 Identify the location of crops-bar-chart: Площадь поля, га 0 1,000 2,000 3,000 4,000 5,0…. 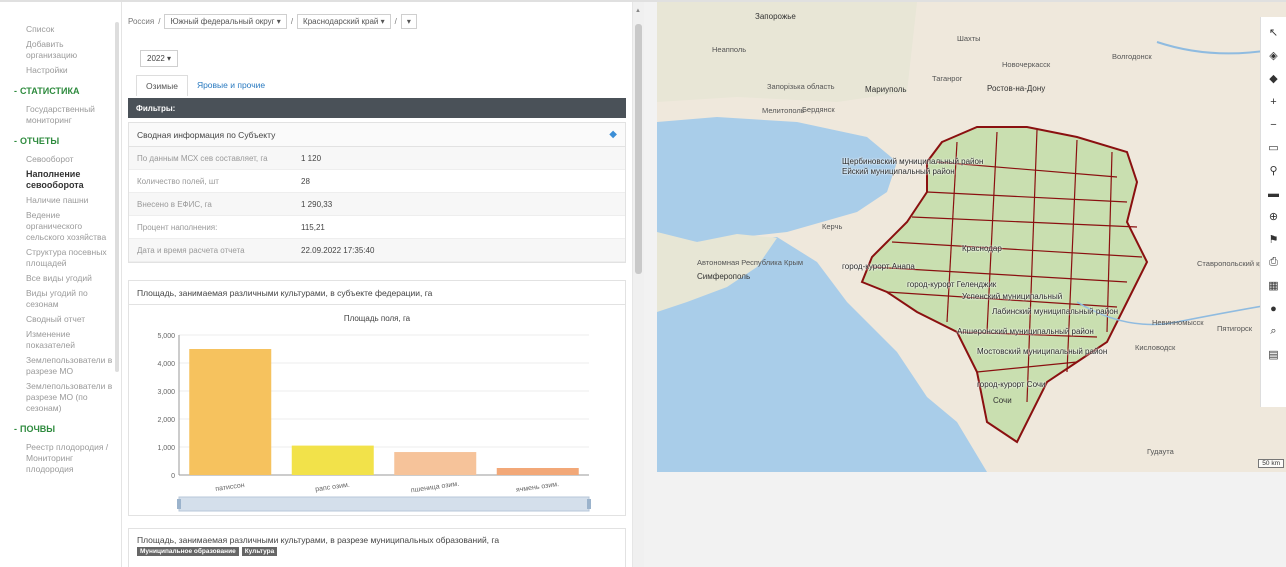
(374, 413).